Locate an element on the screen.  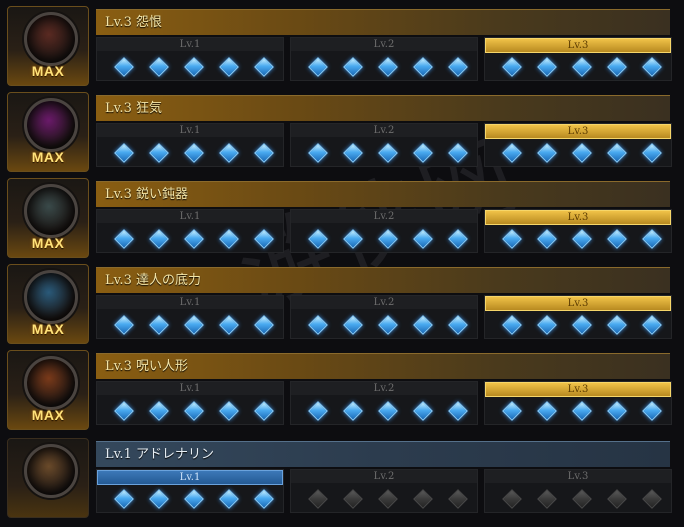
skill-title: Lv.3 達人の底力 is located at coordinates (383, 280).